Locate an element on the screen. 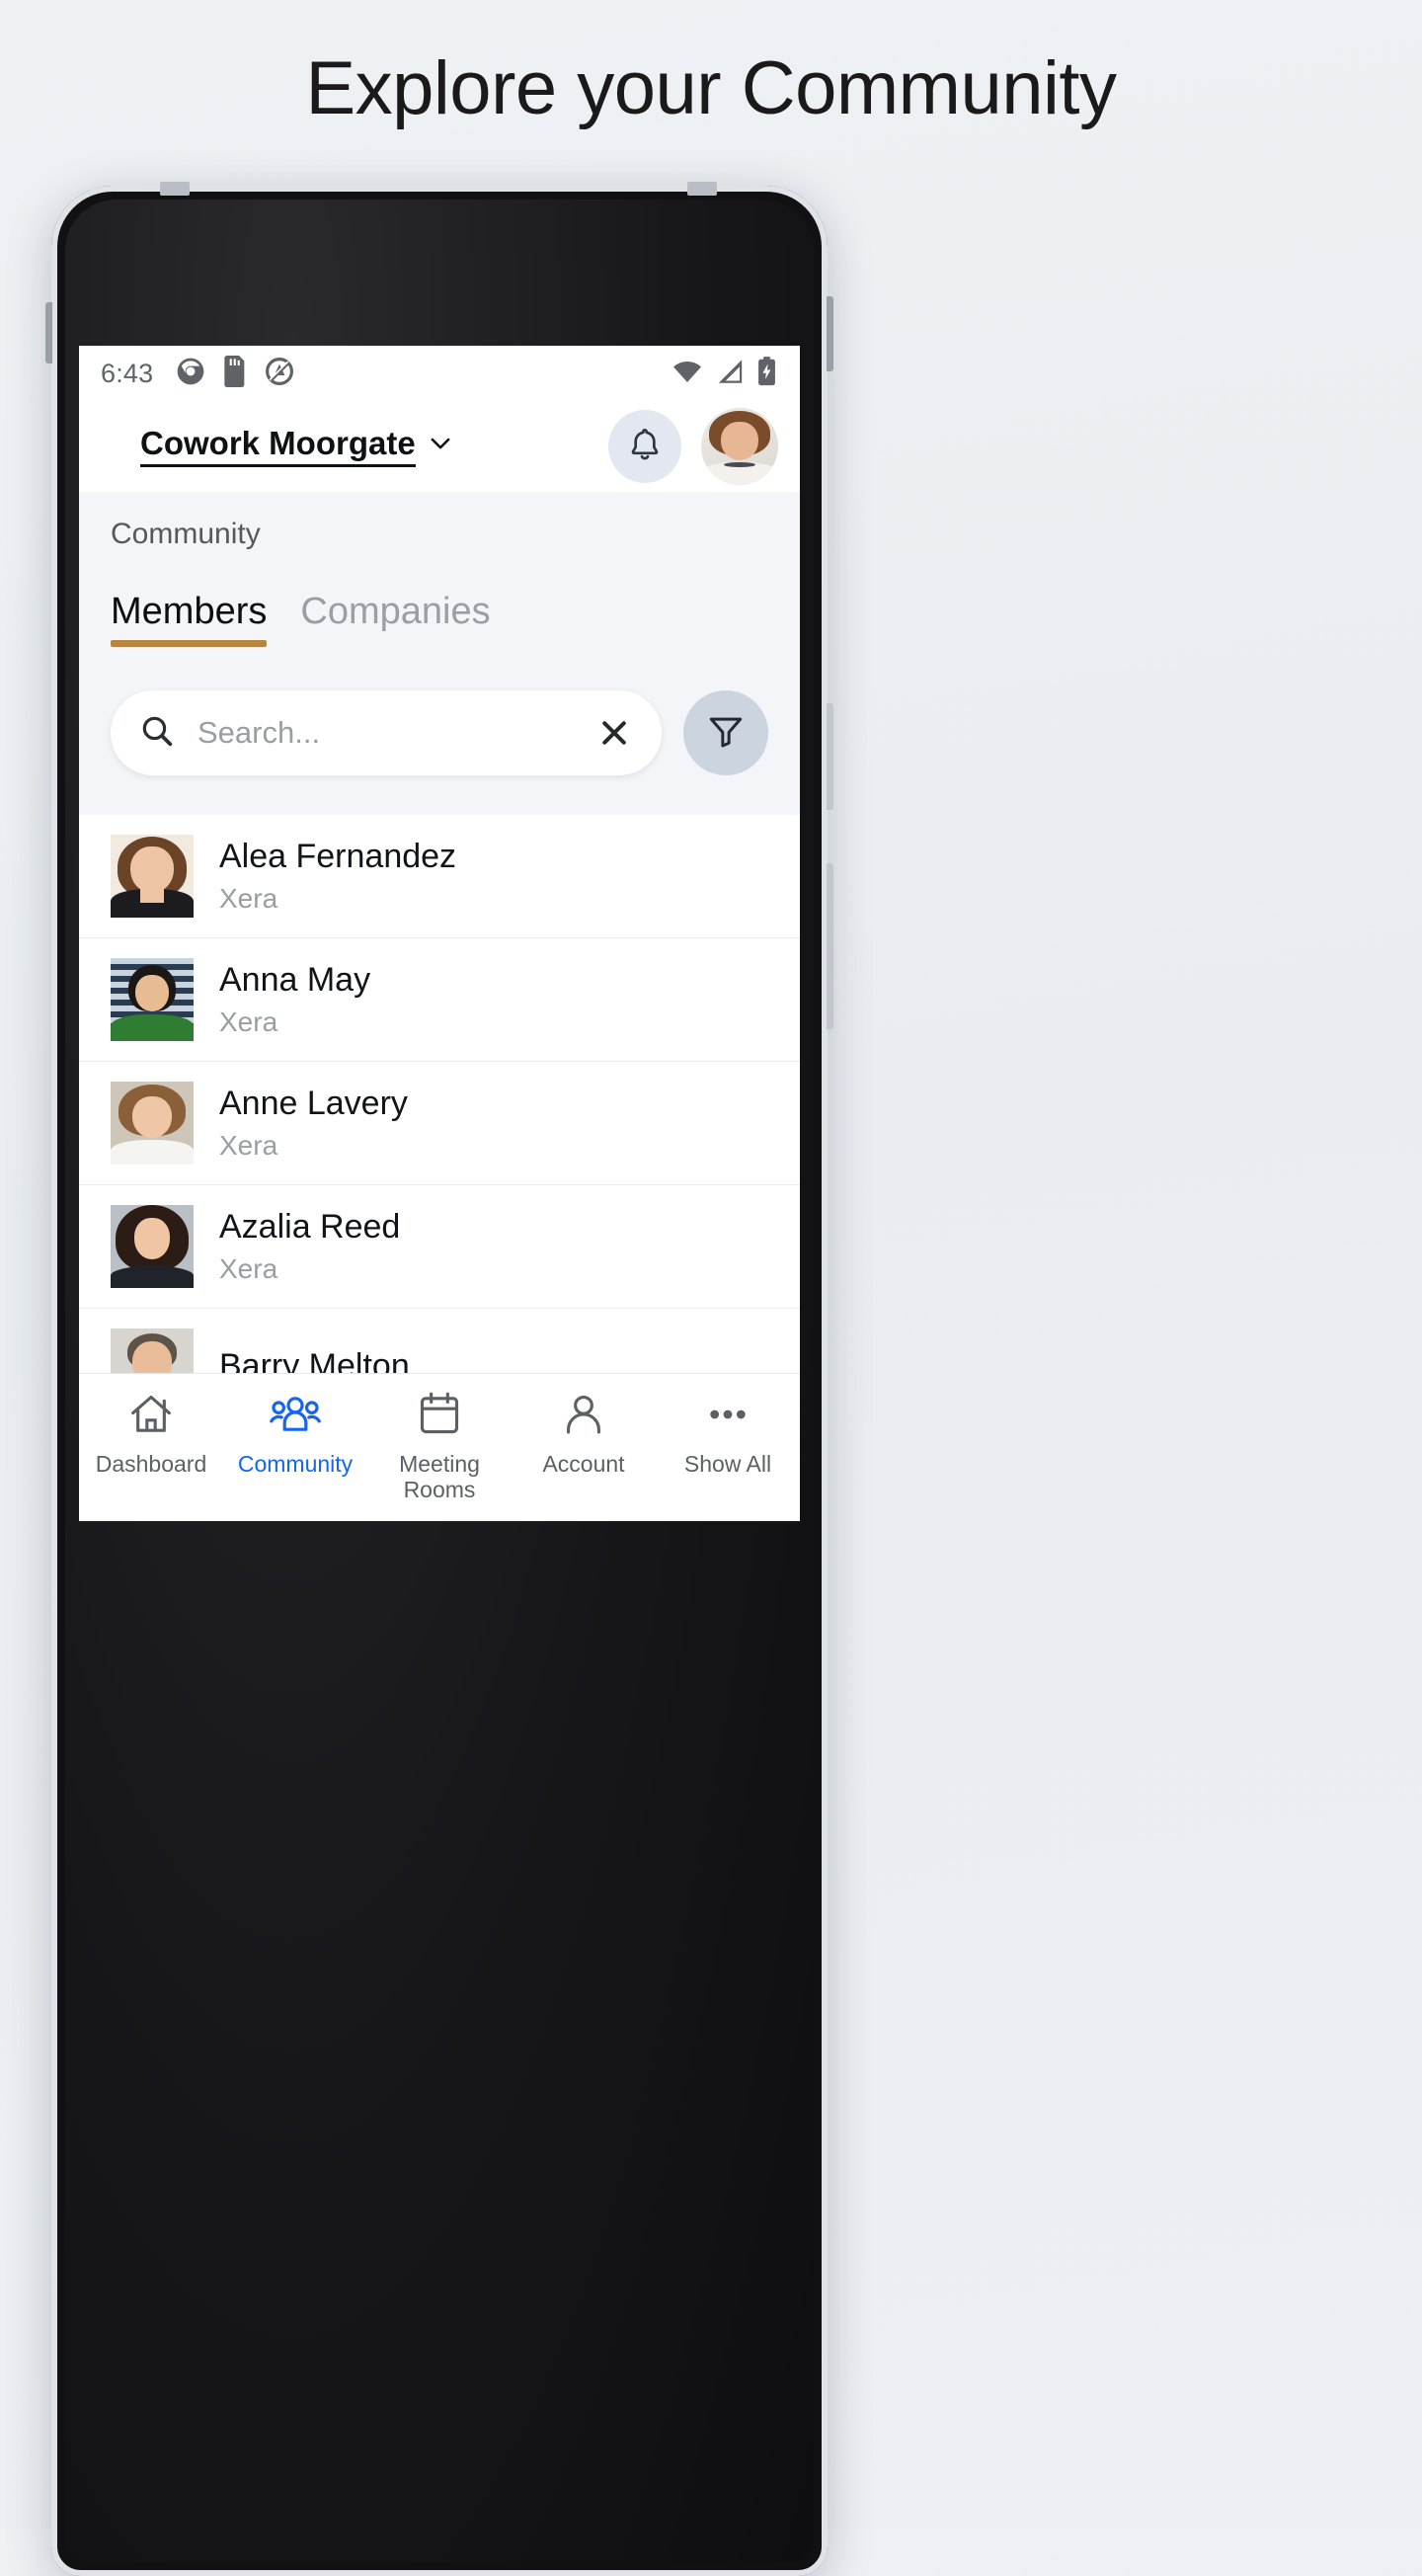 This screenshot has width=1422, height=2576. status-bar: 6:43 is located at coordinates (440, 373).